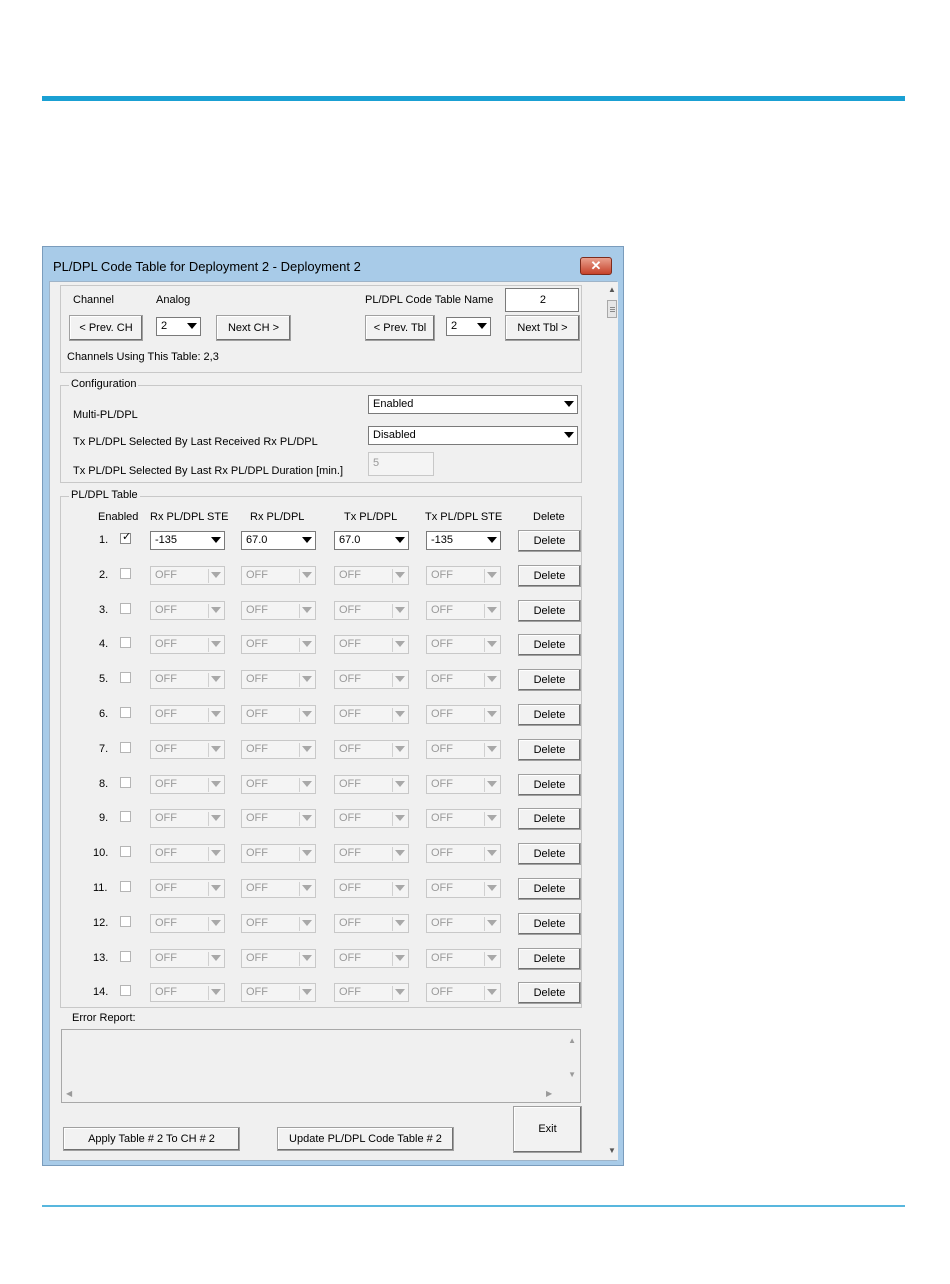  Describe the element at coordinates (371, 540) in the screenshot. I see `tx-select: 67.0` at that location.